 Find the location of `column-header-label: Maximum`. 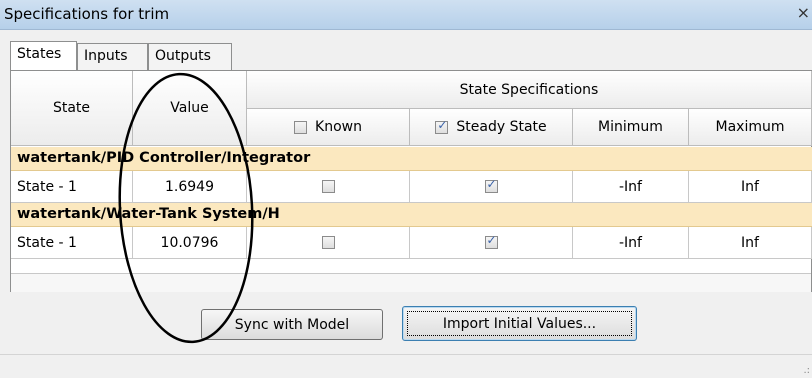

column-header-label: Maximum is located at coordinates (750, 127).